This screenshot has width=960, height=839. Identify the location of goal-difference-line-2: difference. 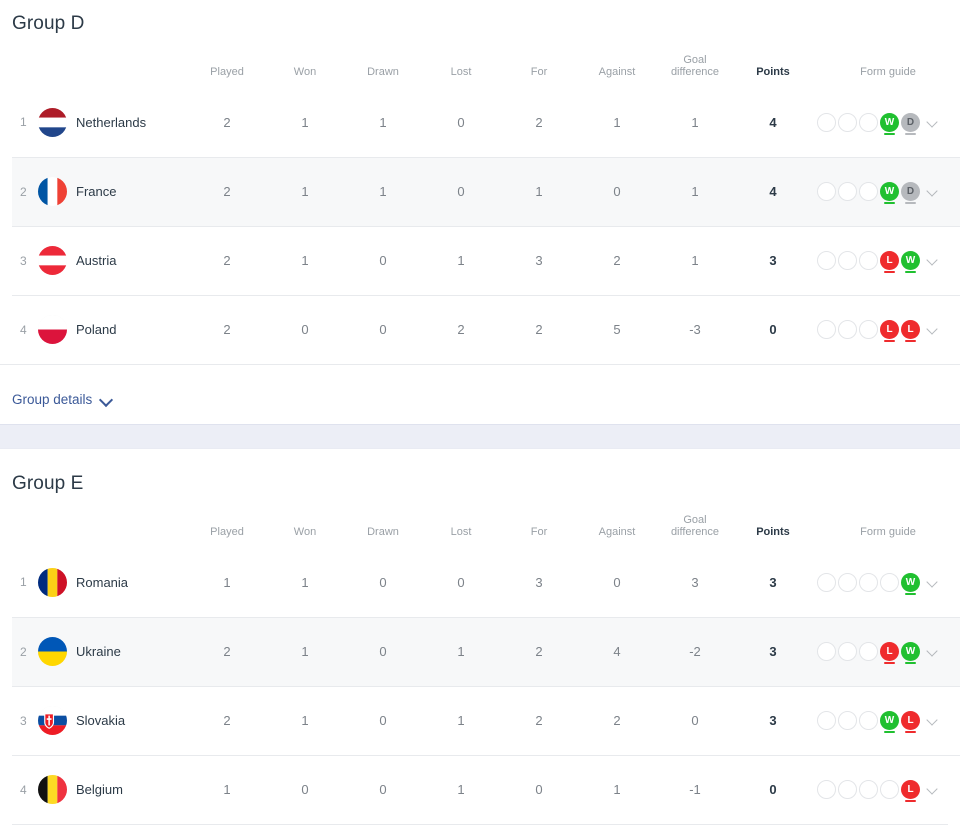
(695, 532).